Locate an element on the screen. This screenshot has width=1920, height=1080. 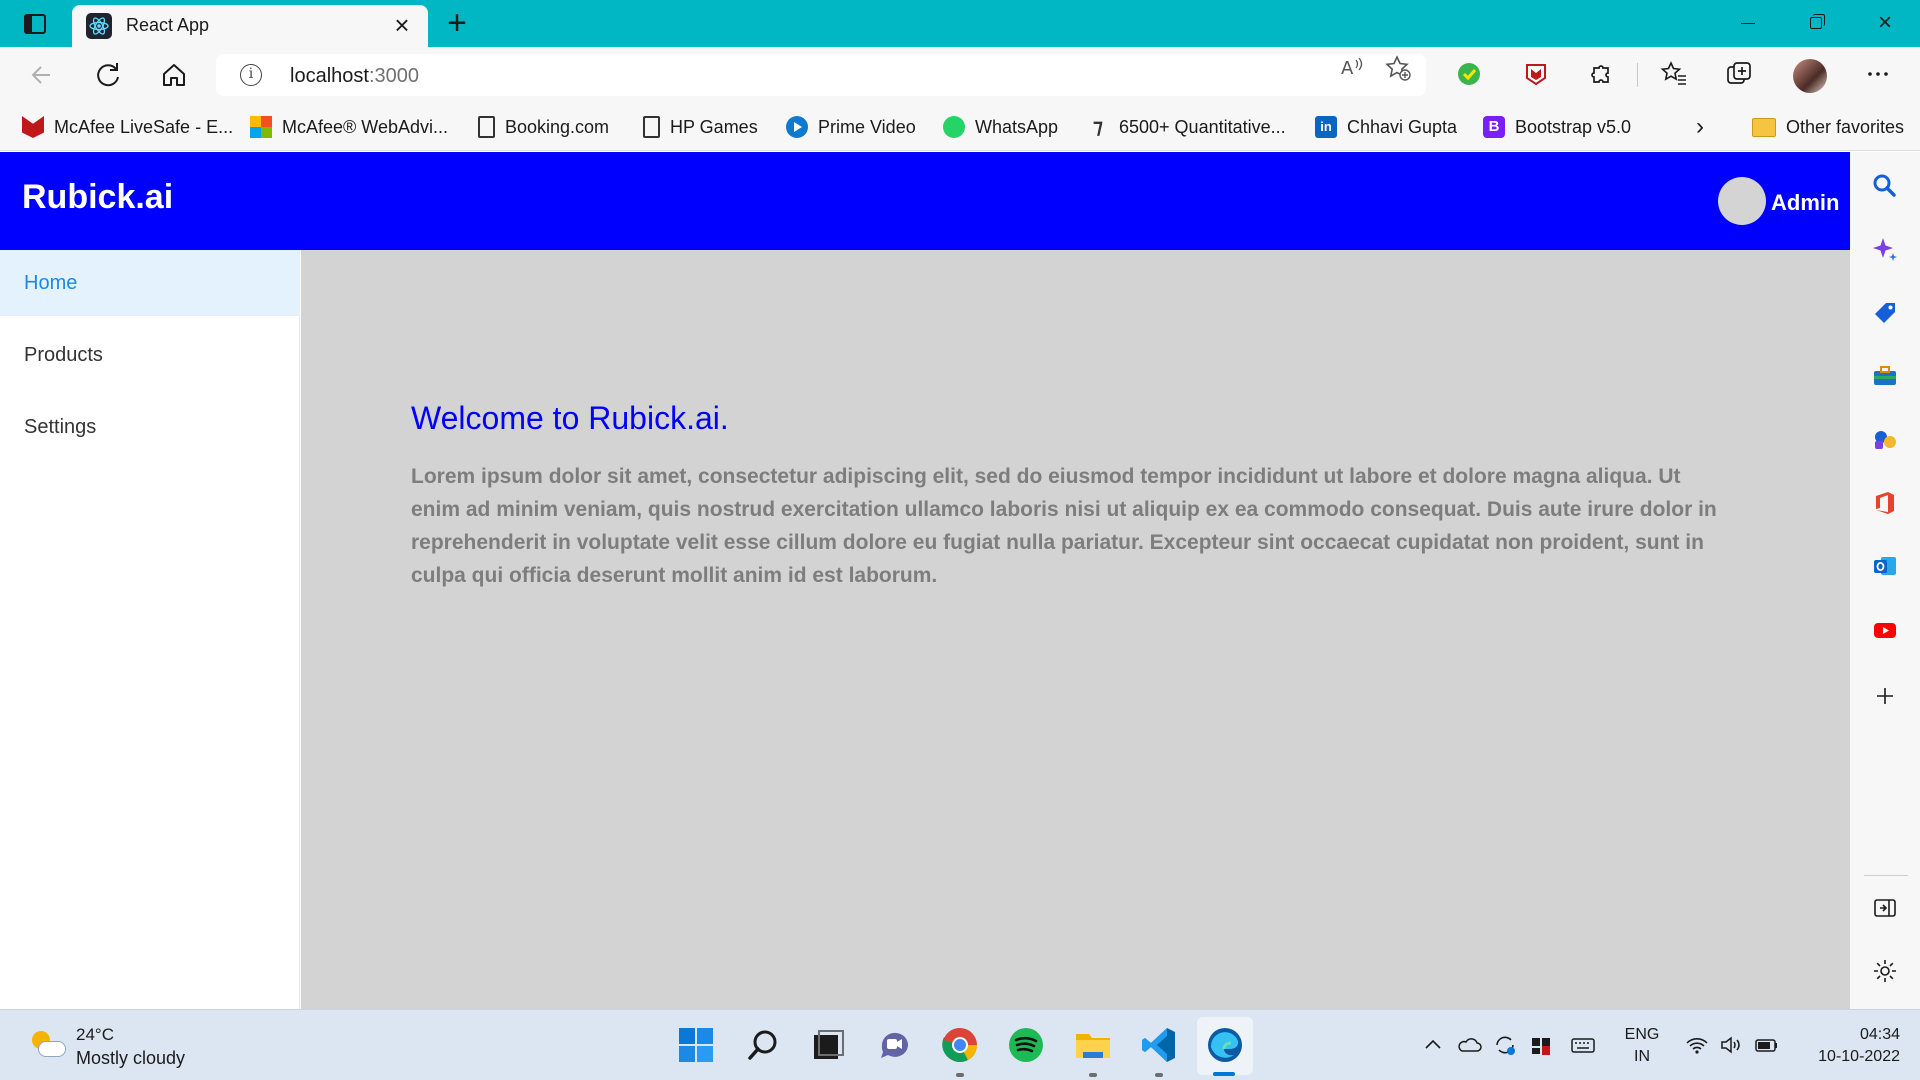
quant-icon: ⁊ is located at coordinates (1098, 127).